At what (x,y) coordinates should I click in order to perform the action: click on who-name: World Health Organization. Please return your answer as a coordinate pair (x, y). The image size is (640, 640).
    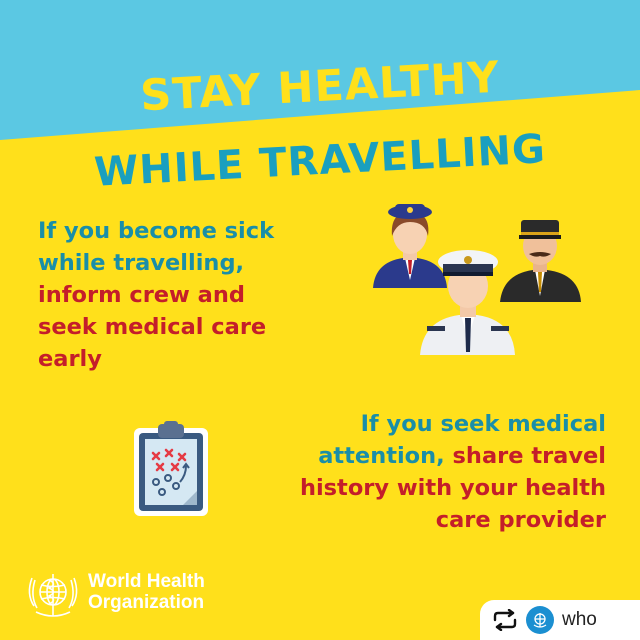
    Looking at the image, I should click on (146, 592).